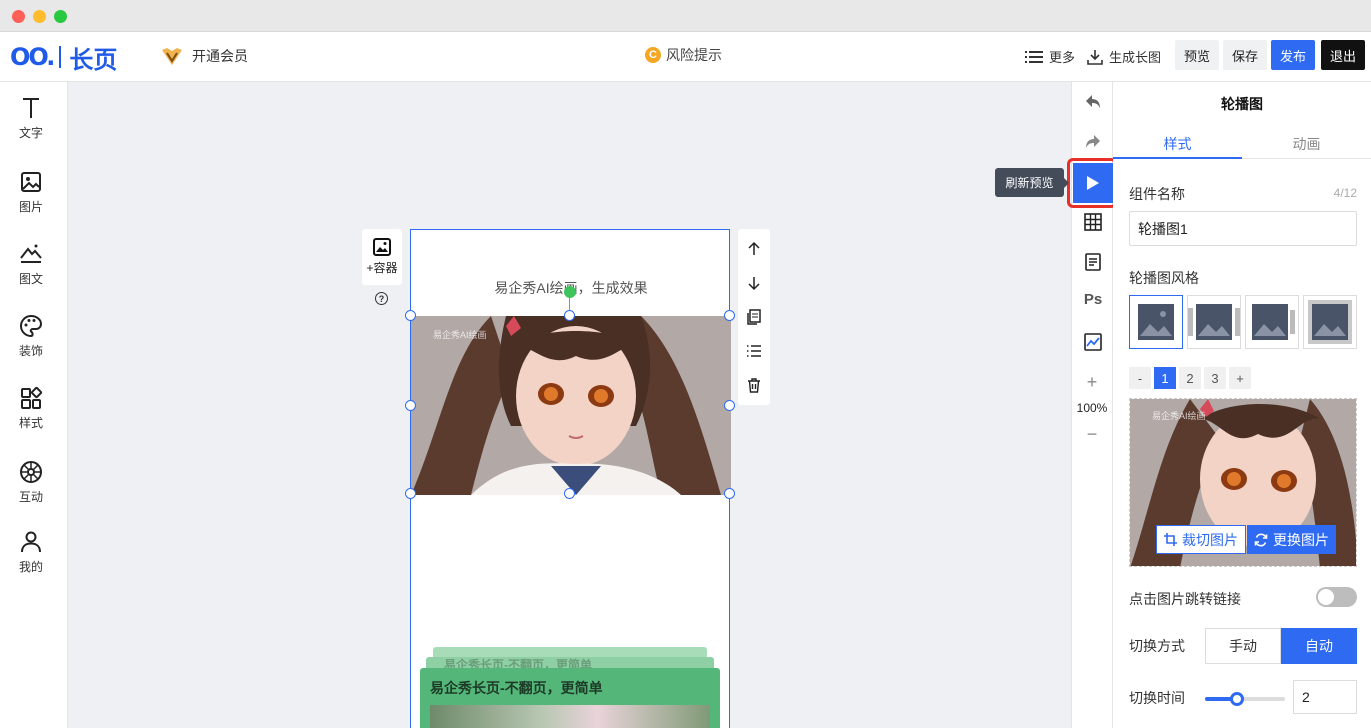 Image resolution: width=1371 pixels, height=728 pixels. What do you see at coordinates (729, 493) in the screenshot?
I see `resize-handle-bottom-right` at bounding box center [729, 493].